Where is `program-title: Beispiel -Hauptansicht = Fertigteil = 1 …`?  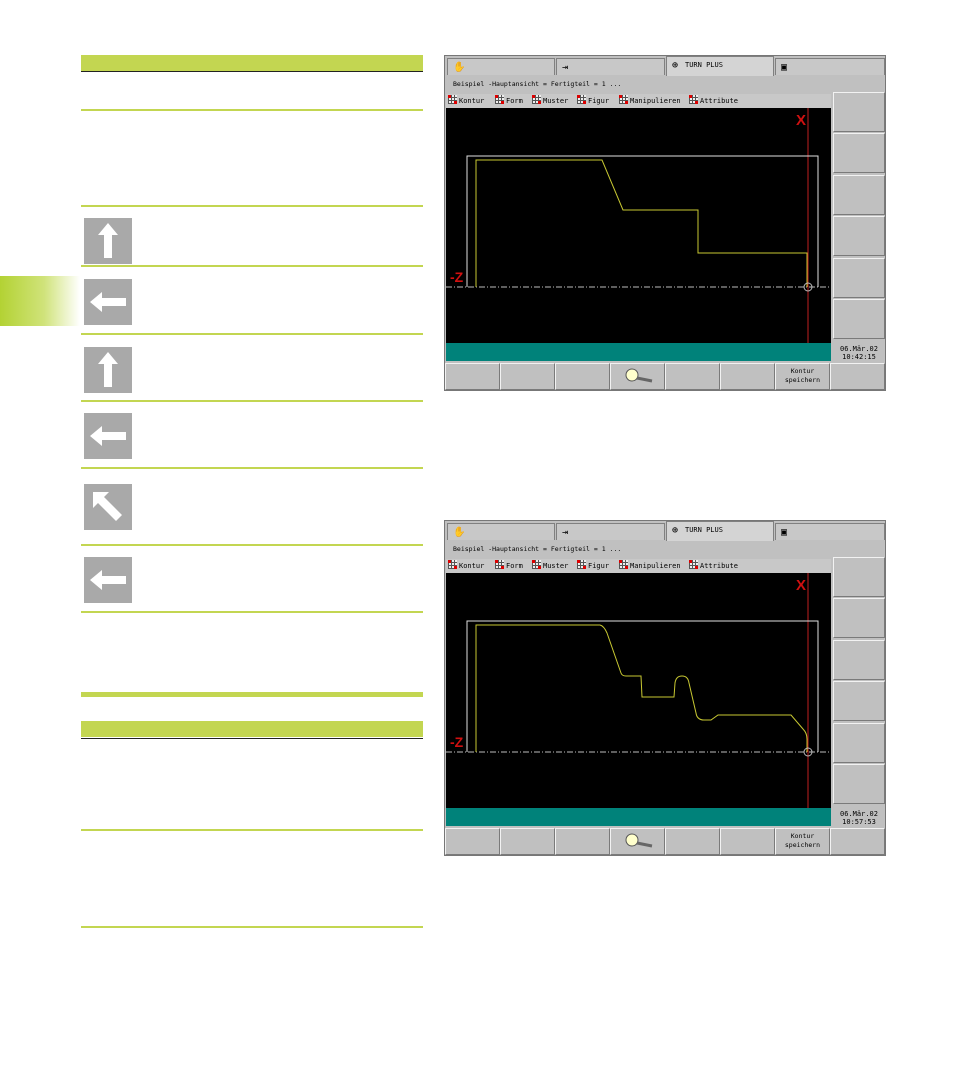 program-title: Beispiel -Hauptansicht = Fertigteil = 1 … is located at coordinates (665, 550).